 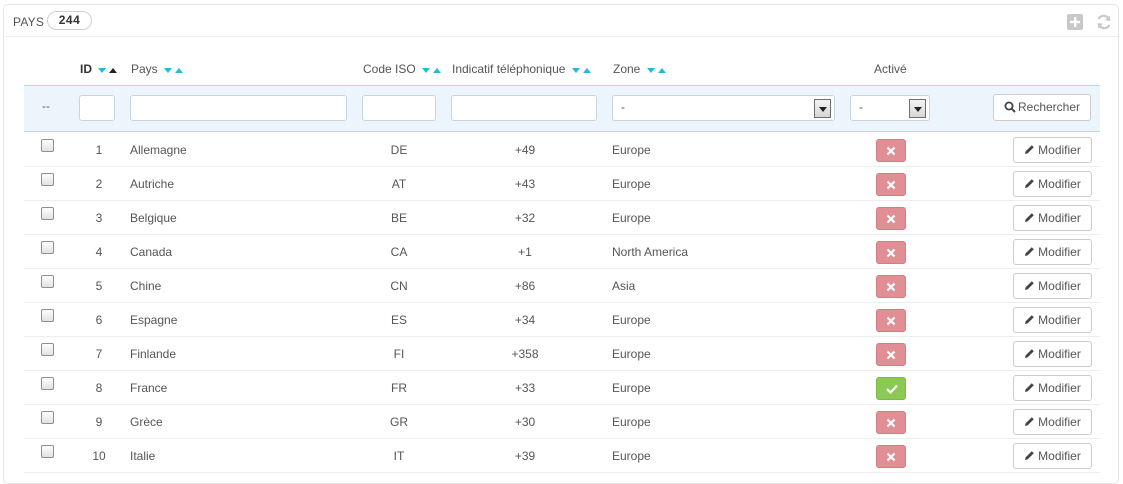 I want to click on filter-country-input, so click(x=238, y=108).